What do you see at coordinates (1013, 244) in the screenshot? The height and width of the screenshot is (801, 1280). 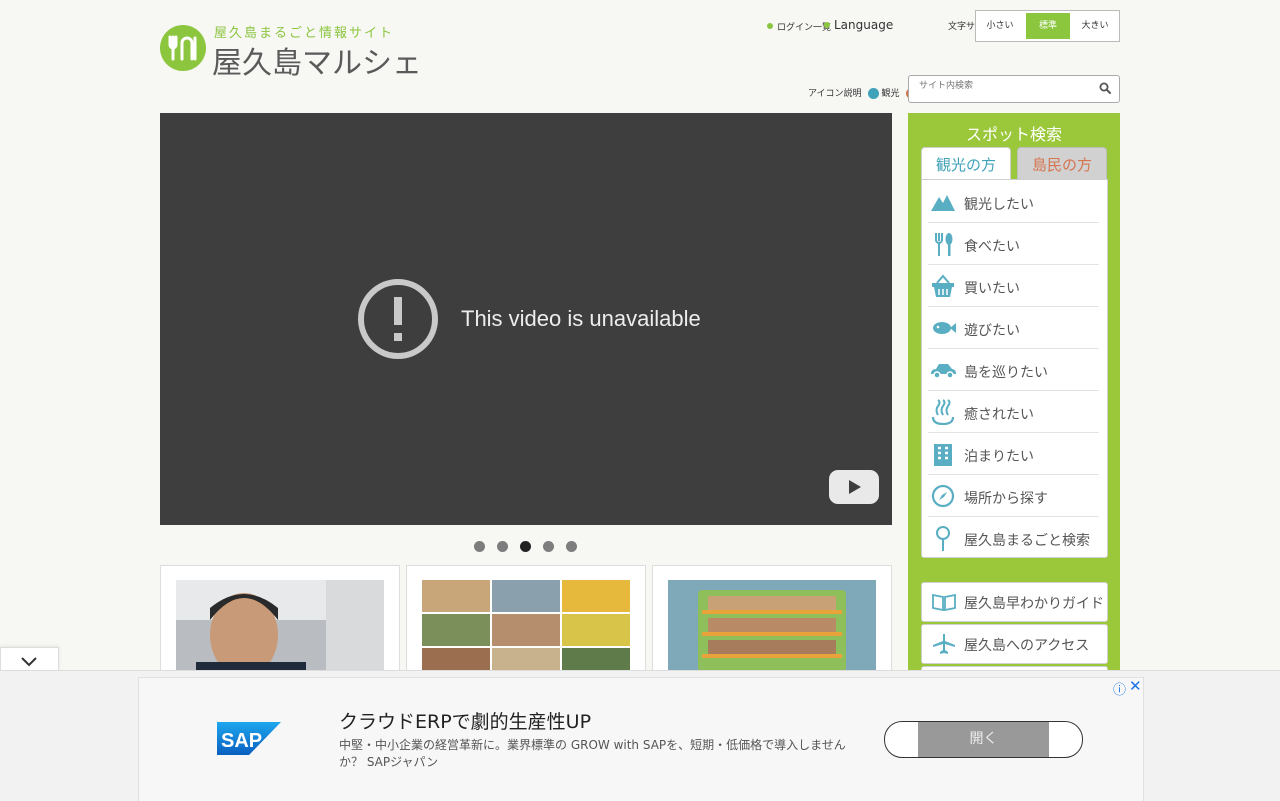 I see `menu-item-eat: 食べたい` at bounding box center [1013, 244].